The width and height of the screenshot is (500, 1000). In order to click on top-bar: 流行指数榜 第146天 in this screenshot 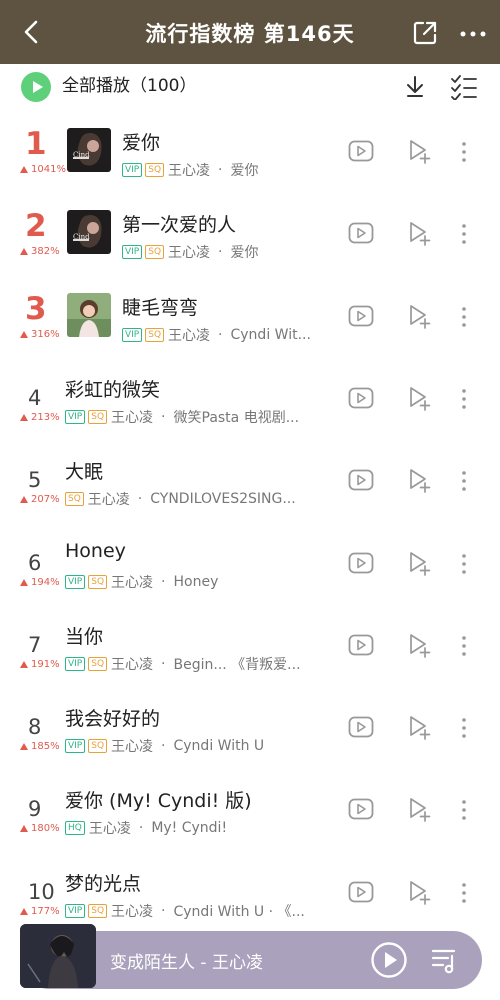, I will do `click(250, 32)`.